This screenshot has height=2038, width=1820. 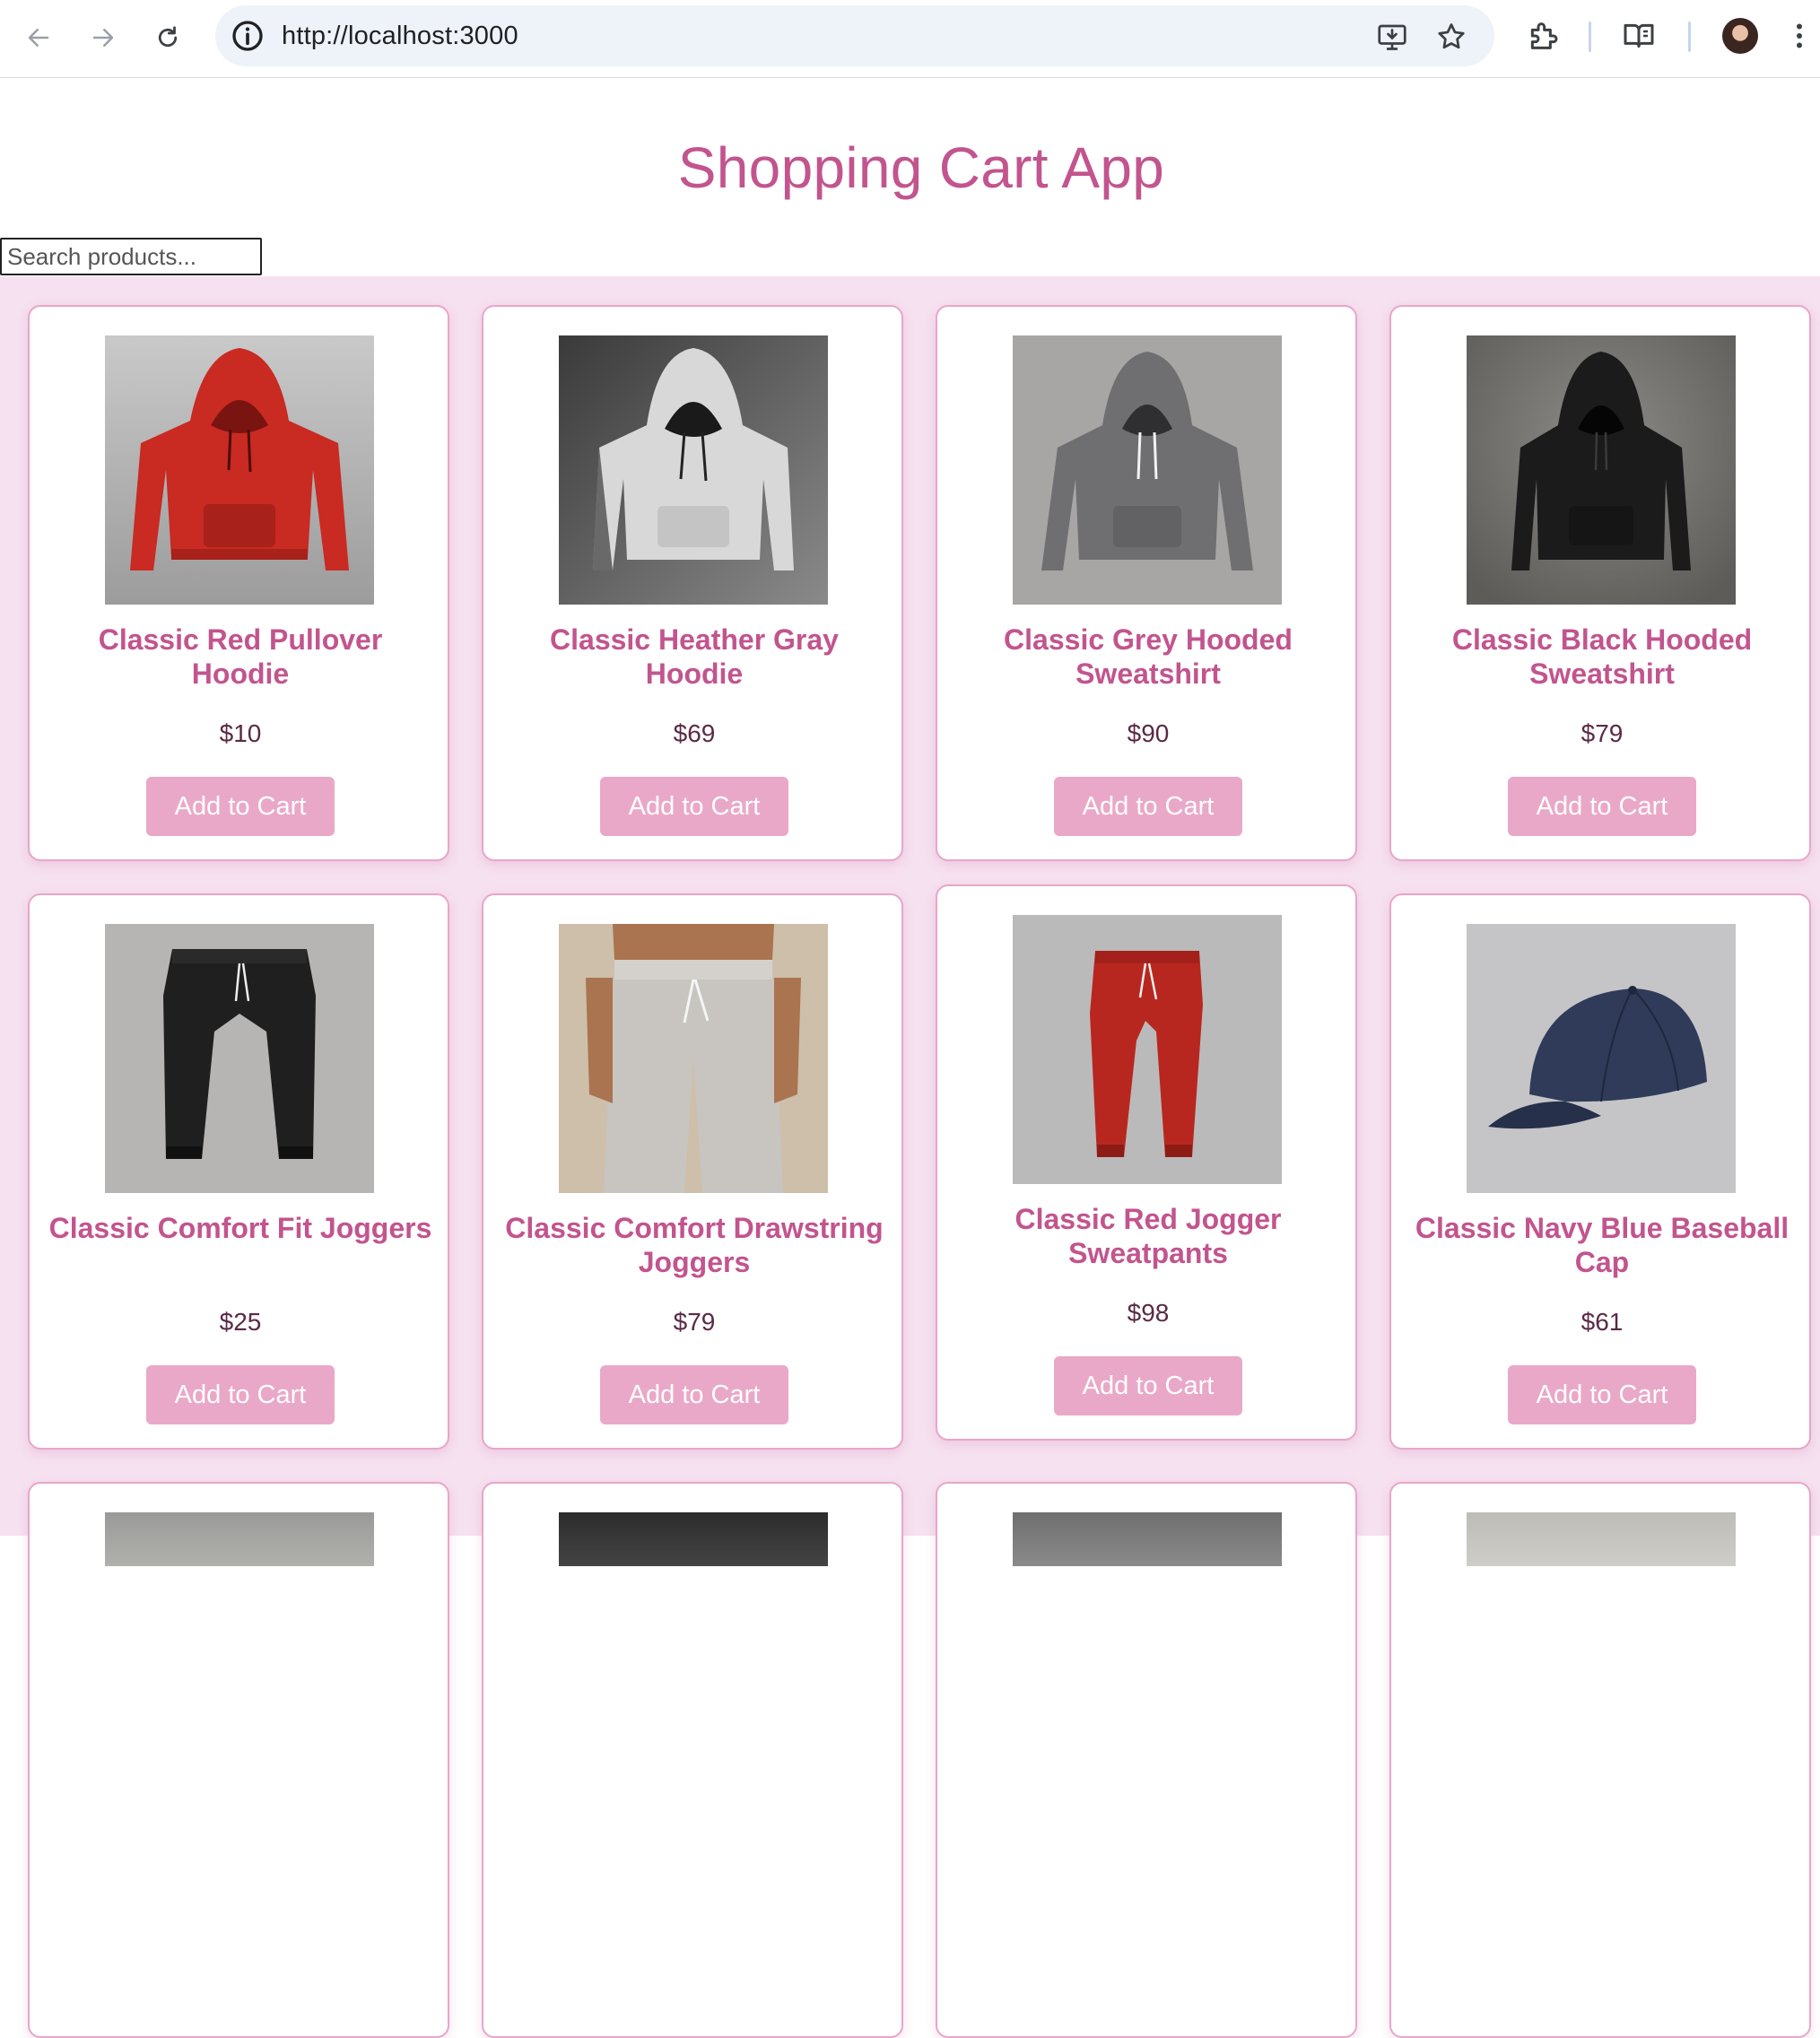 What do you see at coordinates (1392, 37) in the screenshot?
I see `install-app-icon` at bounding box center [1392, 37].